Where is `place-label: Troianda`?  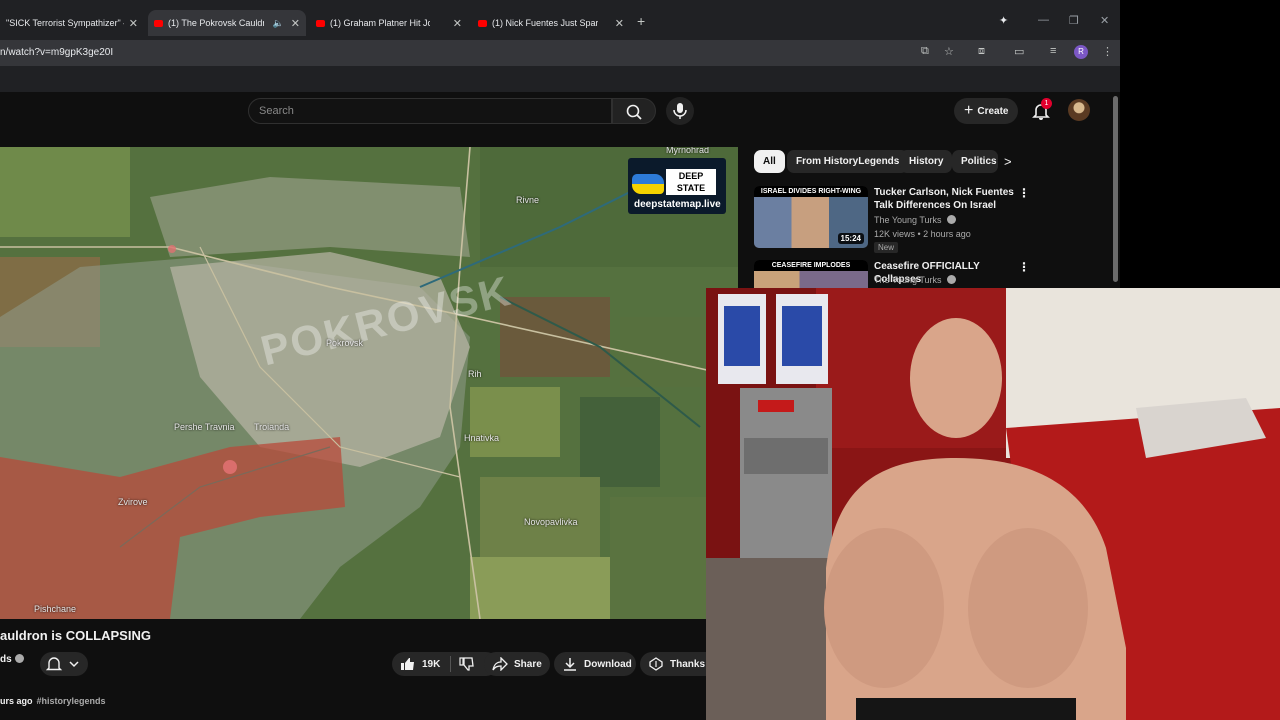 place-label: Troianda is located at coordinates (272, 427).